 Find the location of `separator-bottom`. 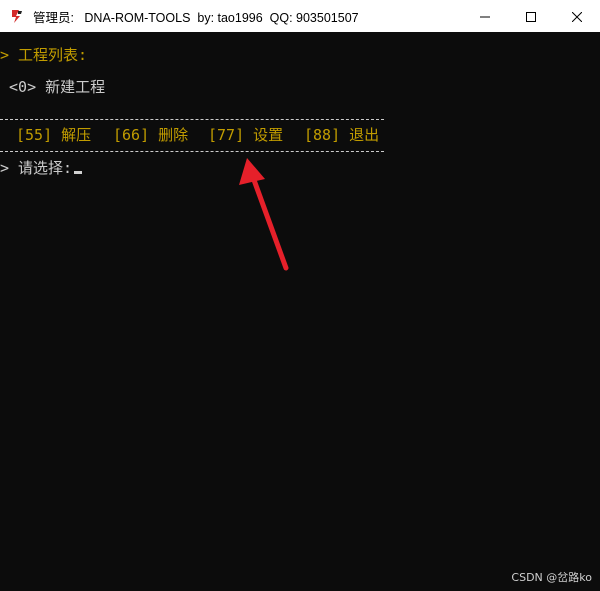

separator-bottom is located at coordinates (192, 151).